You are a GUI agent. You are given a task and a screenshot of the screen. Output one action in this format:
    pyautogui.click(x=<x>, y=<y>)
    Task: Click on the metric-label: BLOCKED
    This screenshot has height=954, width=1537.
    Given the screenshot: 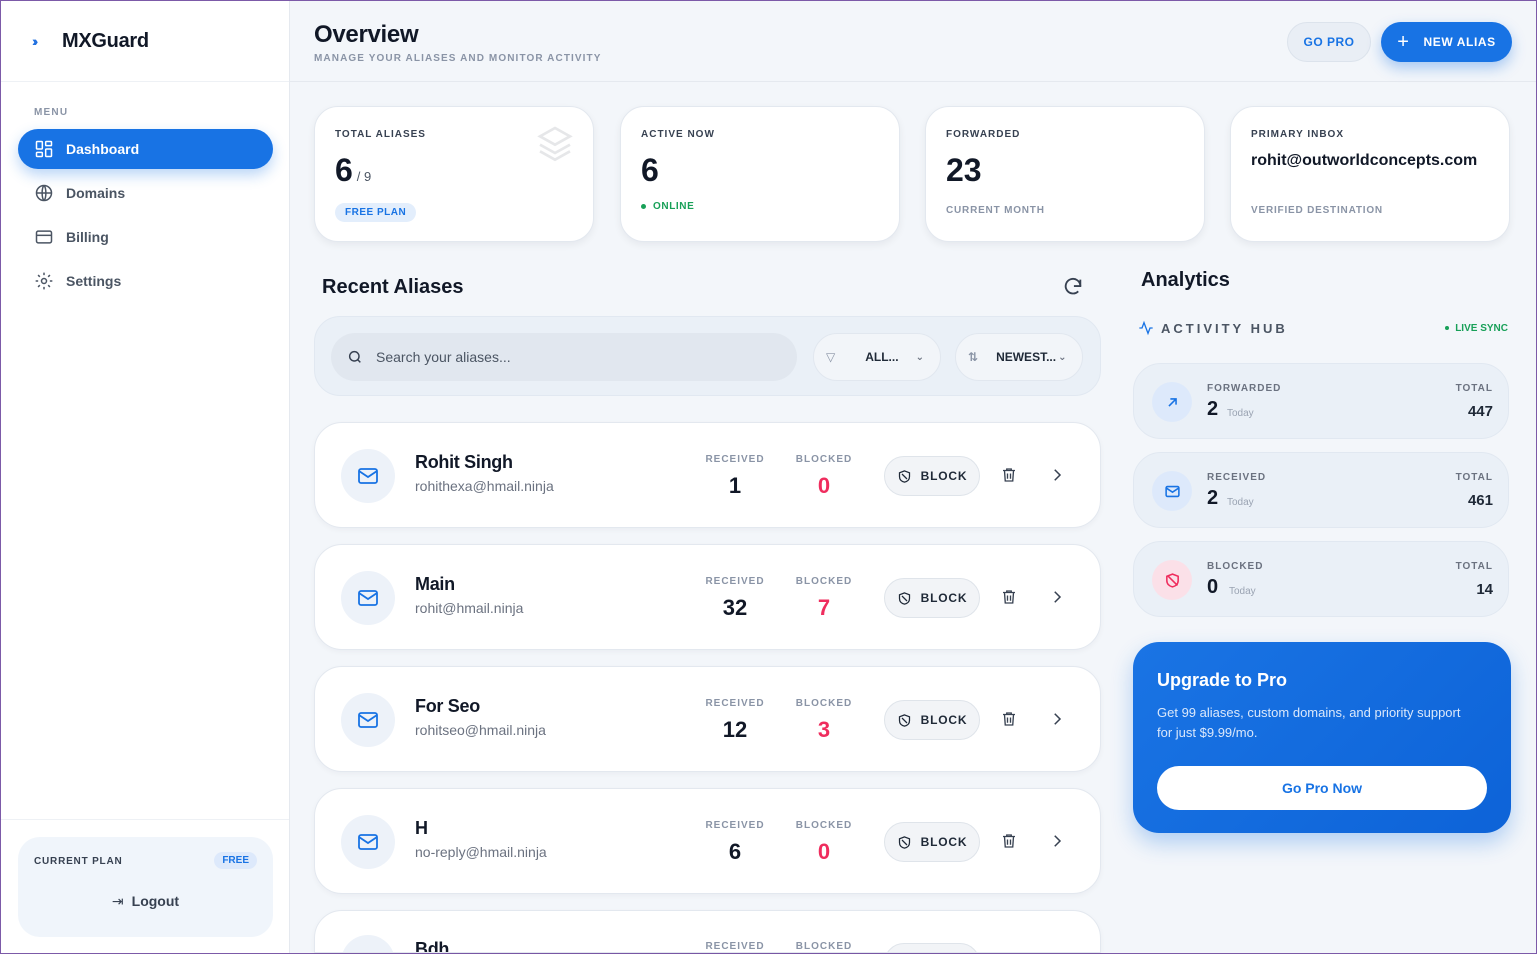 What is the action you would take?
    pyautogui.click(x=1235, y=566)
    